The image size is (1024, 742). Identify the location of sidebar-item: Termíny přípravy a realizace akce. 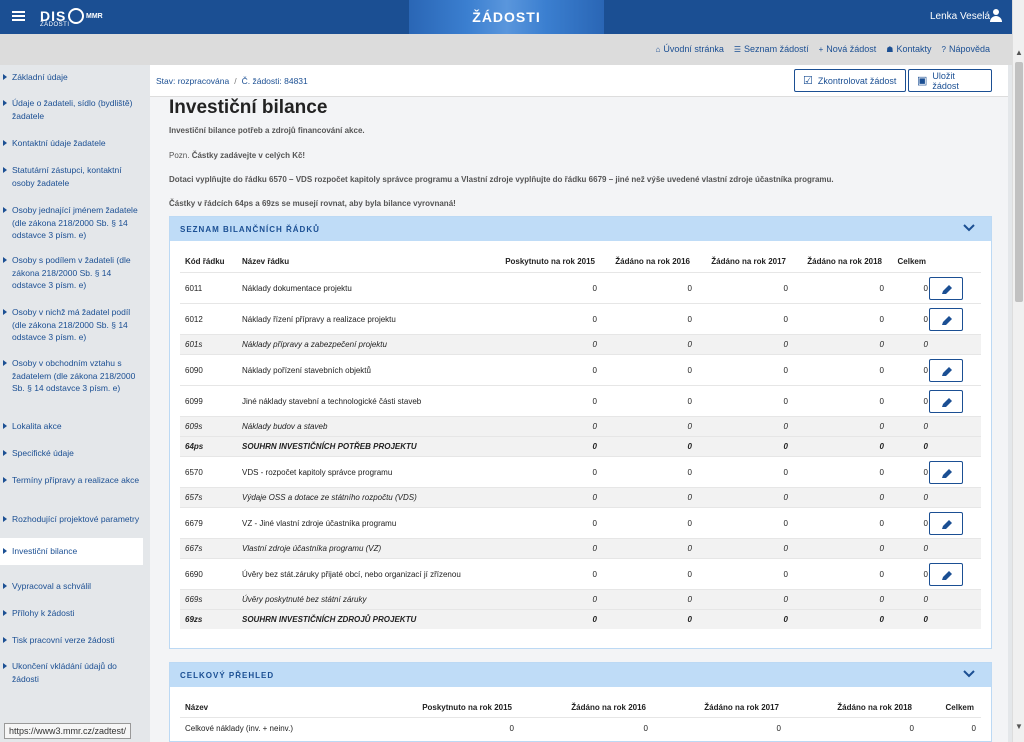
(71, 480).